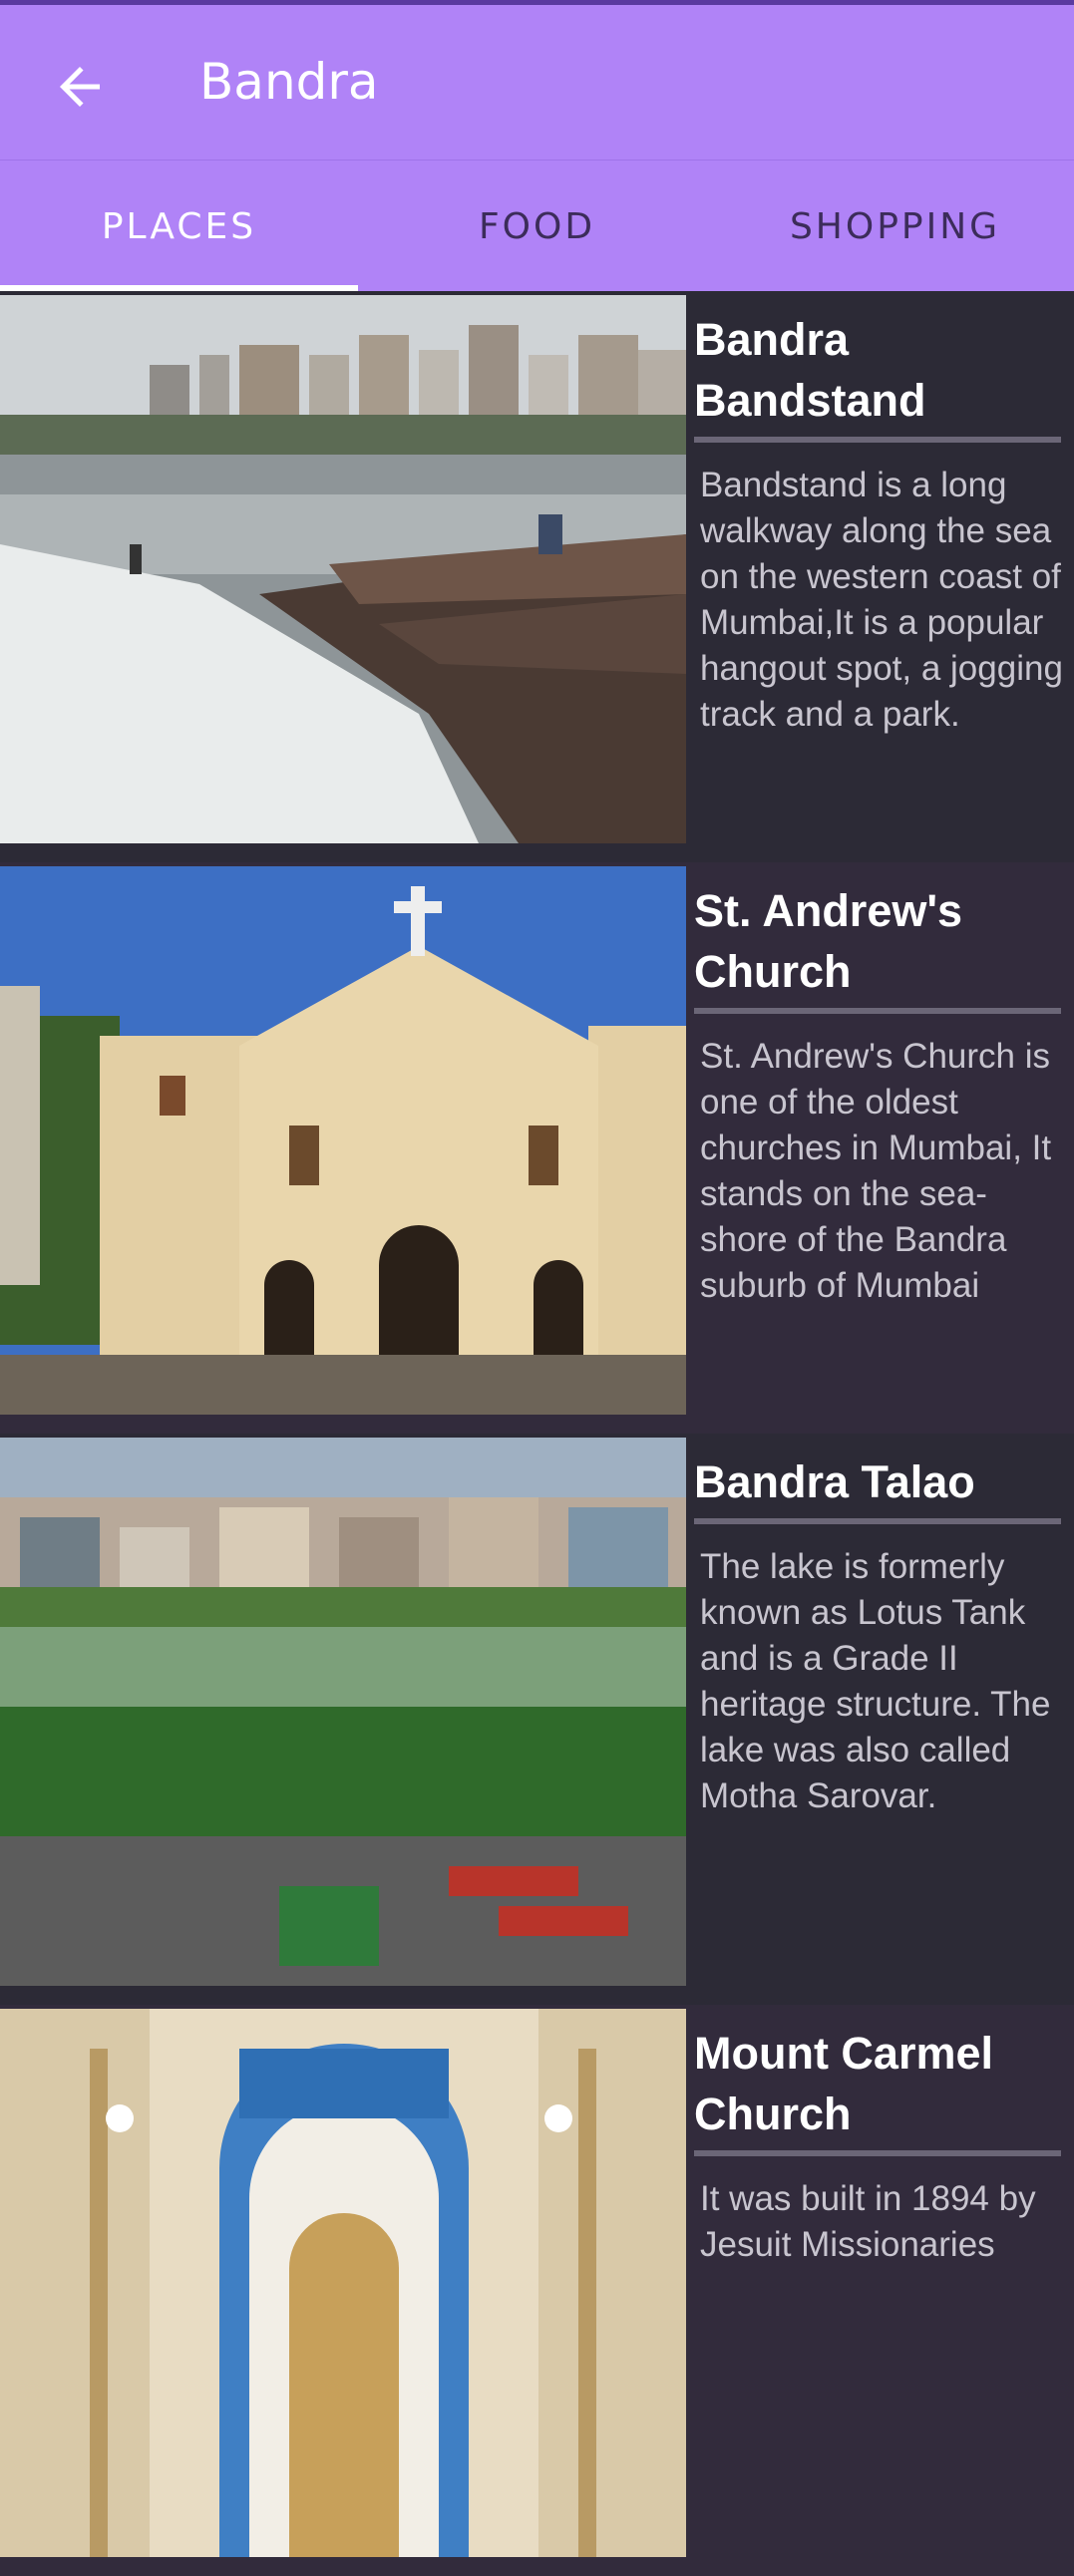 The height and width of the screenshot is (2576, 1074). What do you see at coordinates (835, 1481) in the screenshot?
I see `place-name: Bandra Talao` at bounding box center [835, 1481].